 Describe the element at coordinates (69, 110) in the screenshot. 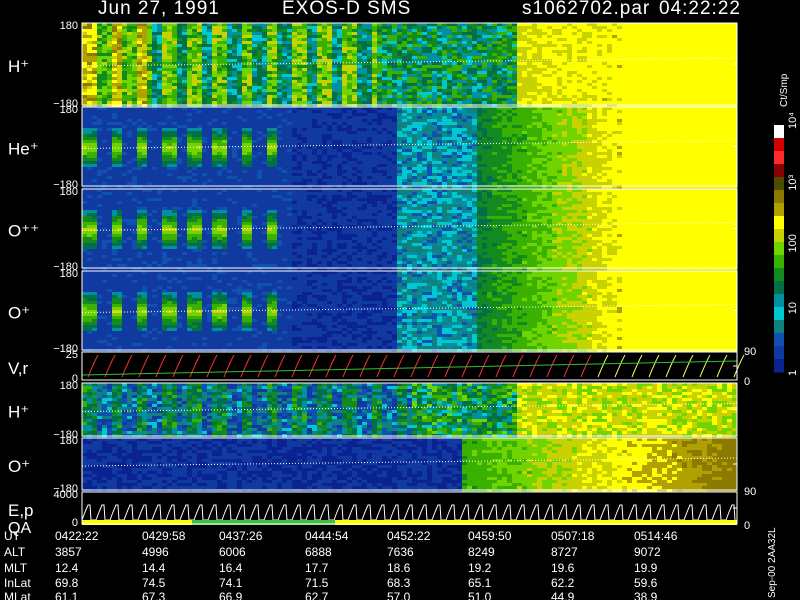

I see `ytick-top-1: 180` at that location.